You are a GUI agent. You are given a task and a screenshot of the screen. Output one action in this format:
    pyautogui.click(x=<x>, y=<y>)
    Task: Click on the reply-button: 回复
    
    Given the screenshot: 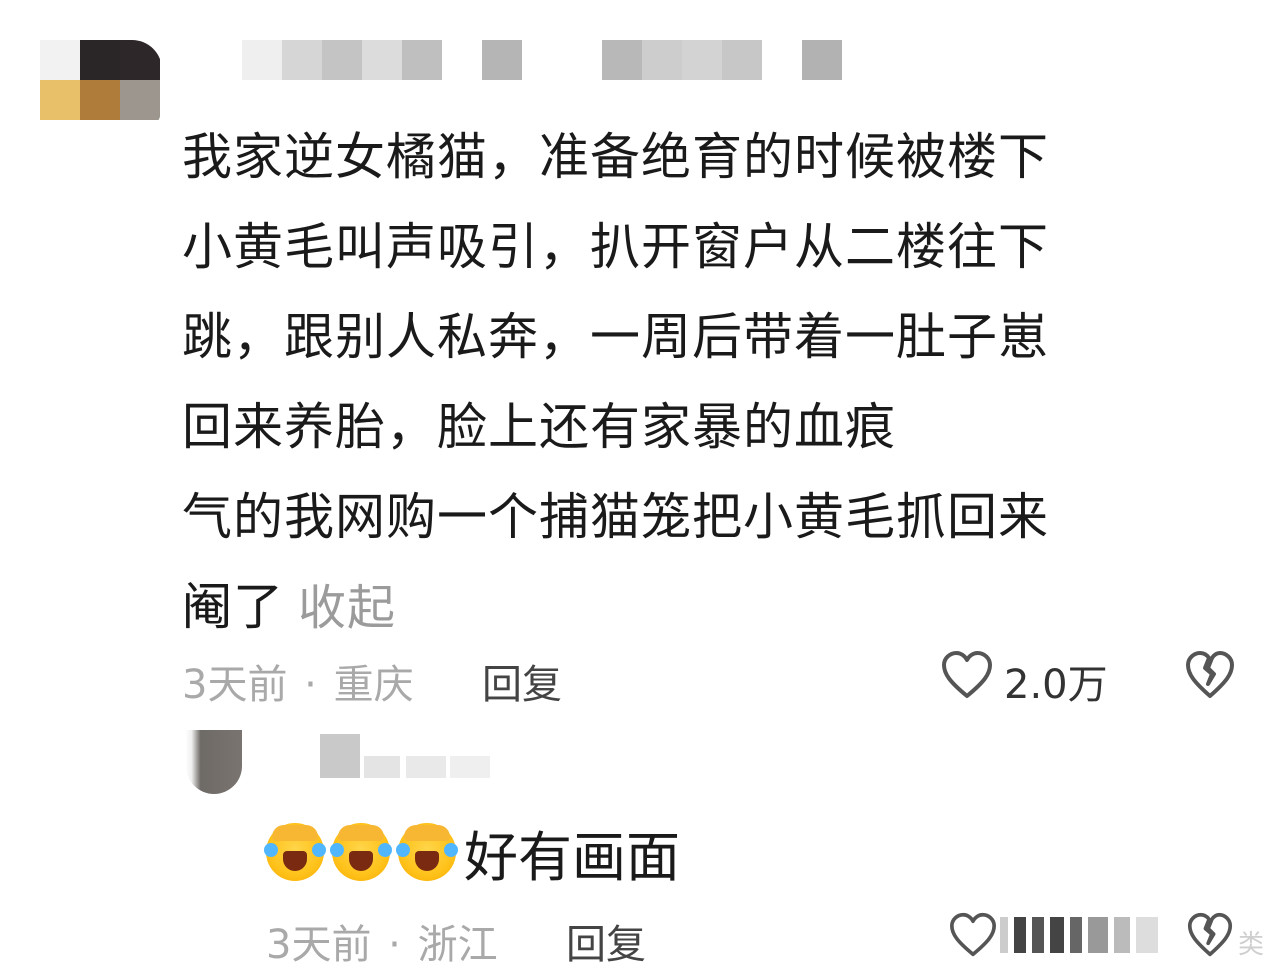 What is the action you would take?
    pyautogui.click(x=522, y=681)
    